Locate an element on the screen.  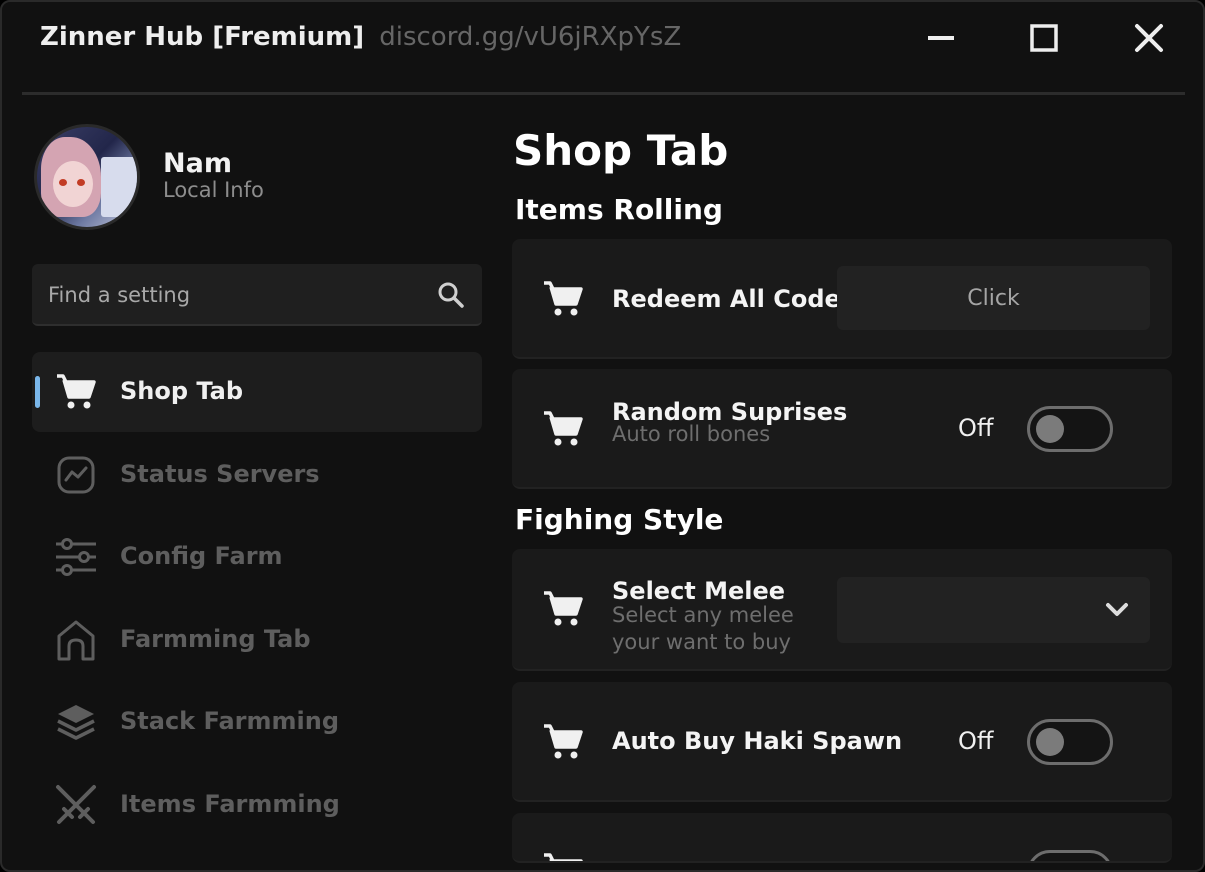
profile-name: Nam is located at coordinates (197, 163).